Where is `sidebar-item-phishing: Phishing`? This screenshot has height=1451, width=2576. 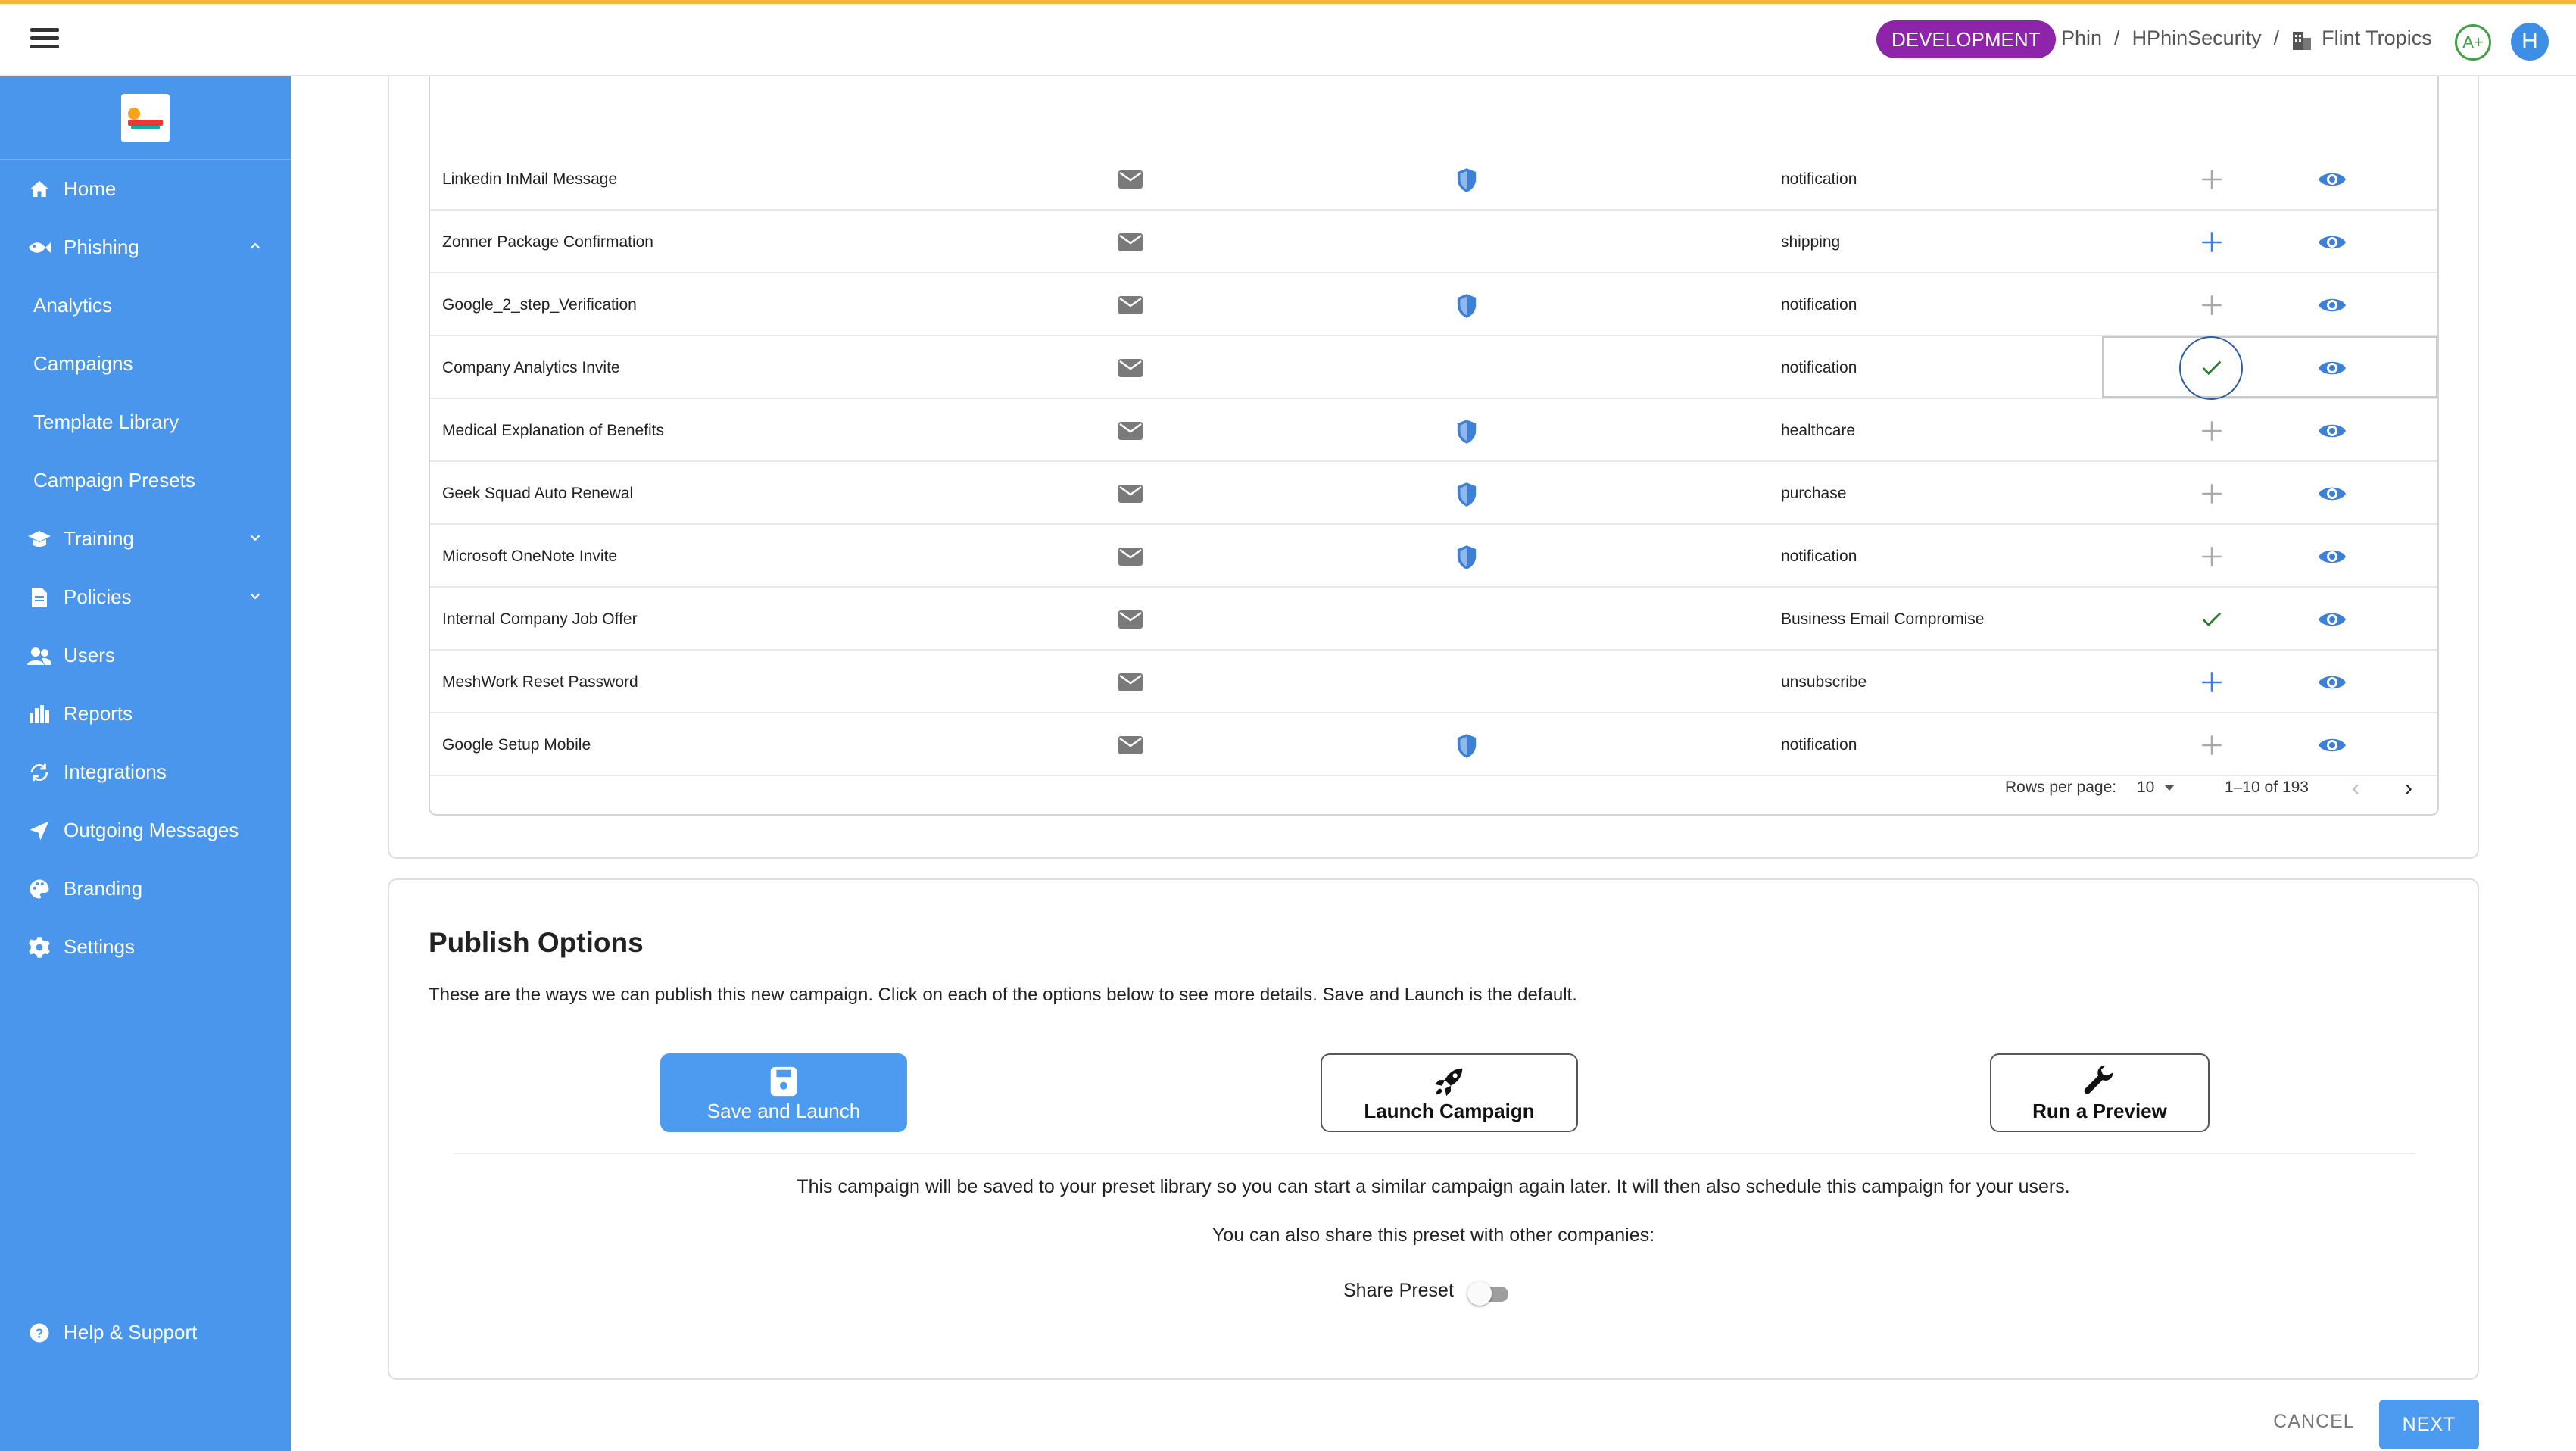
sidebar-item-phishing: Phishing is located at coordinates (145, 247).